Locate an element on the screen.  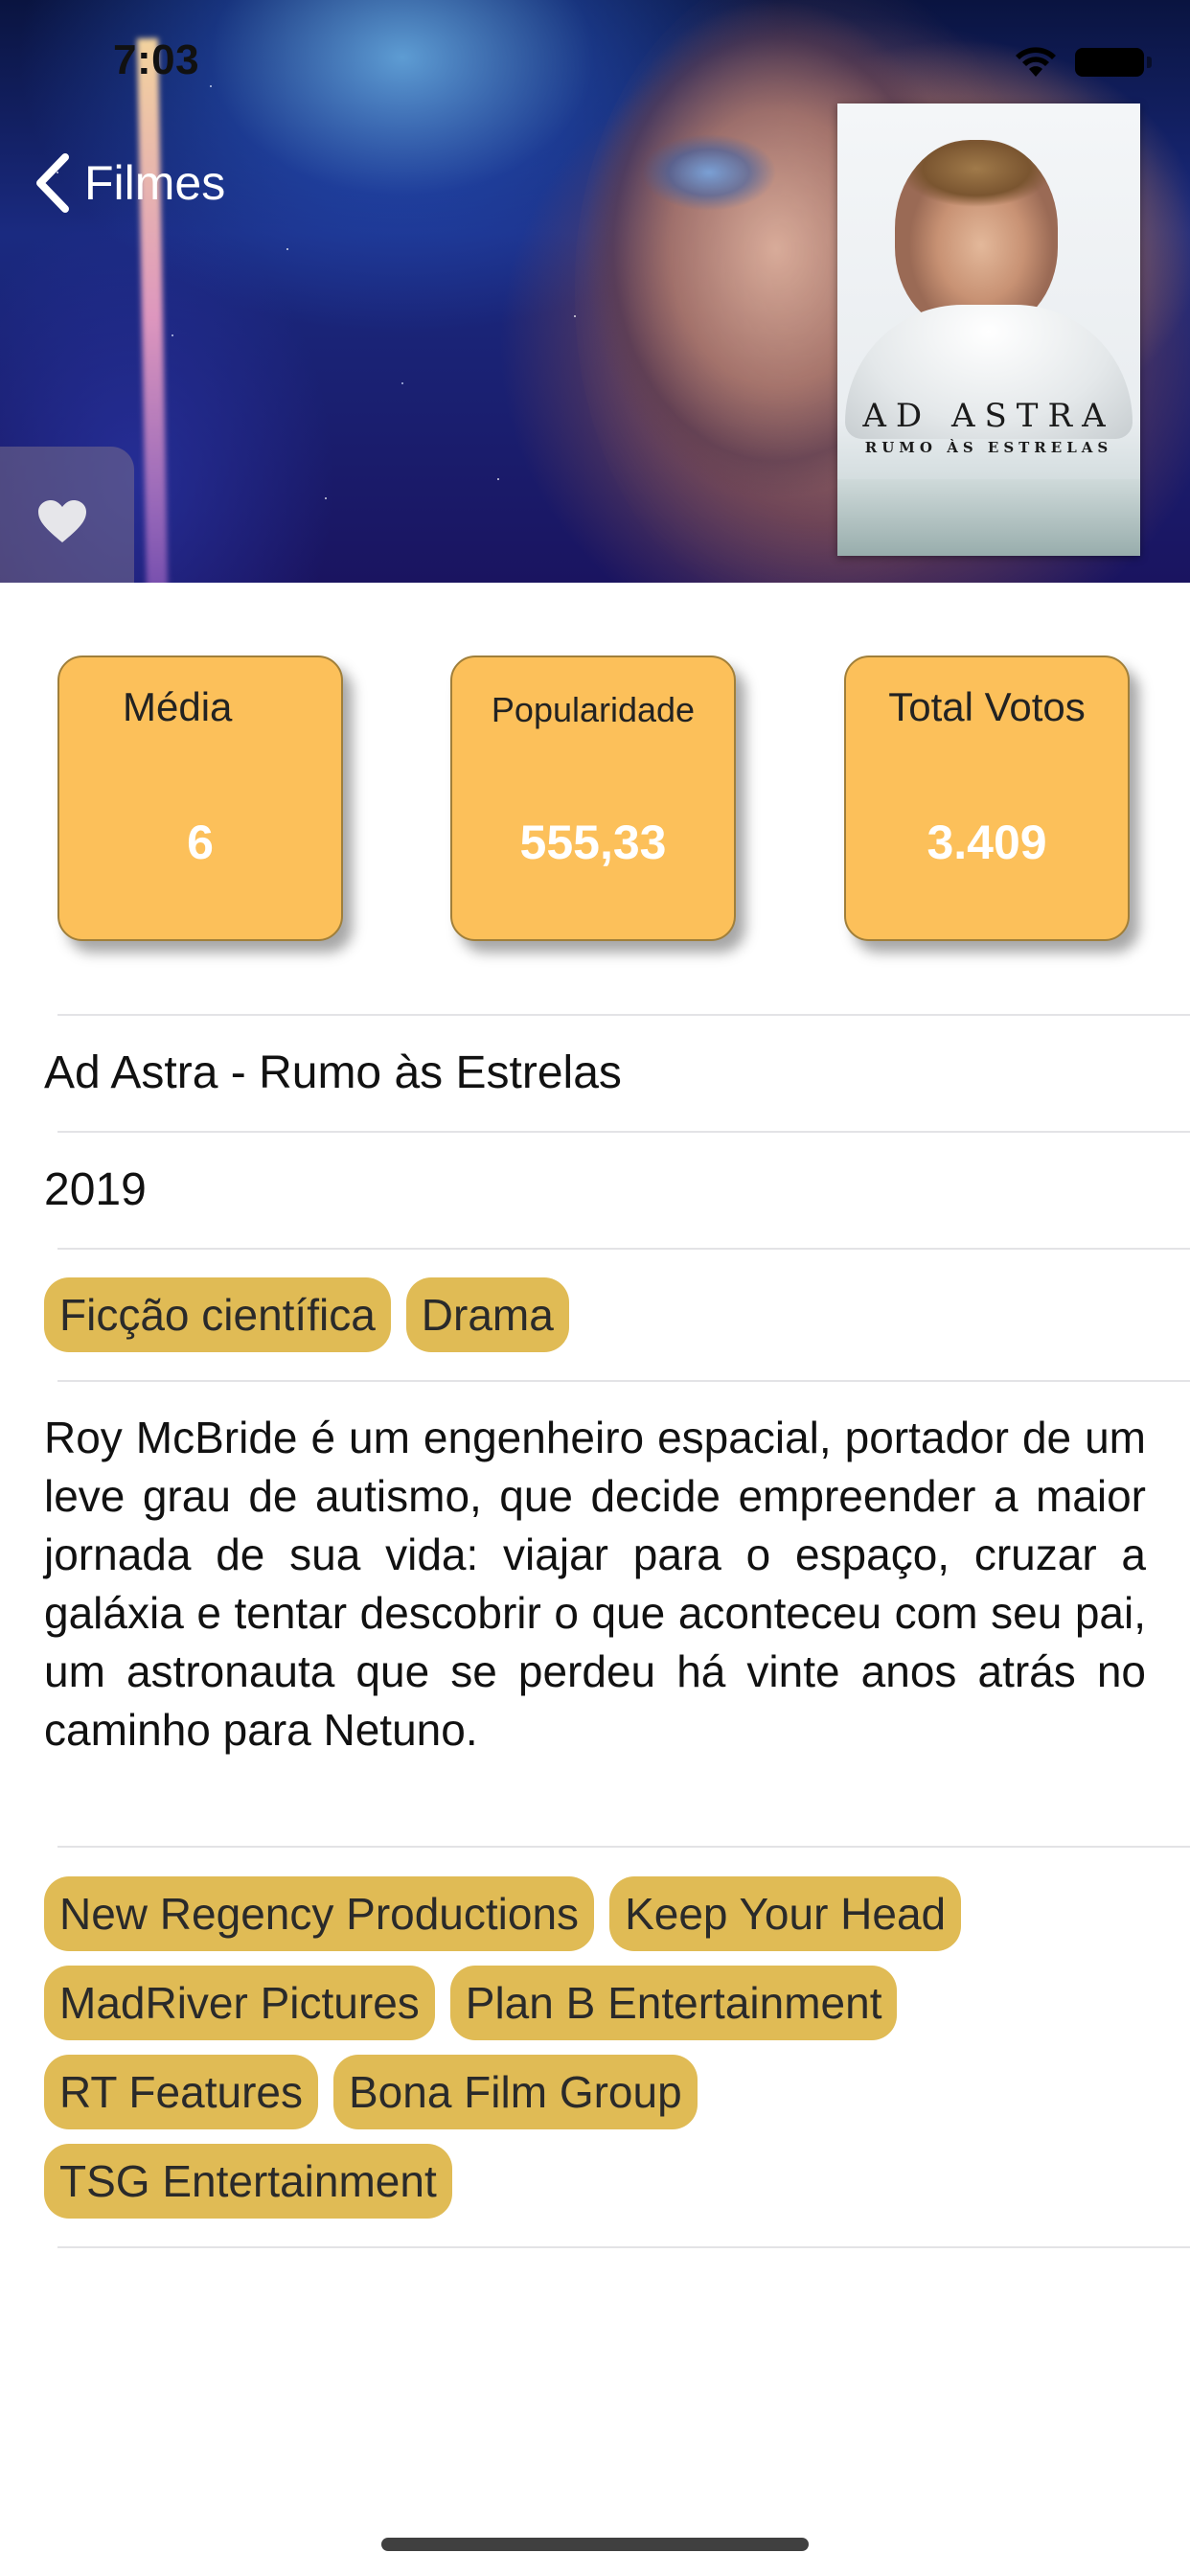
stat-value-popularidade: 555,33 is located at coordinates (593, 842).